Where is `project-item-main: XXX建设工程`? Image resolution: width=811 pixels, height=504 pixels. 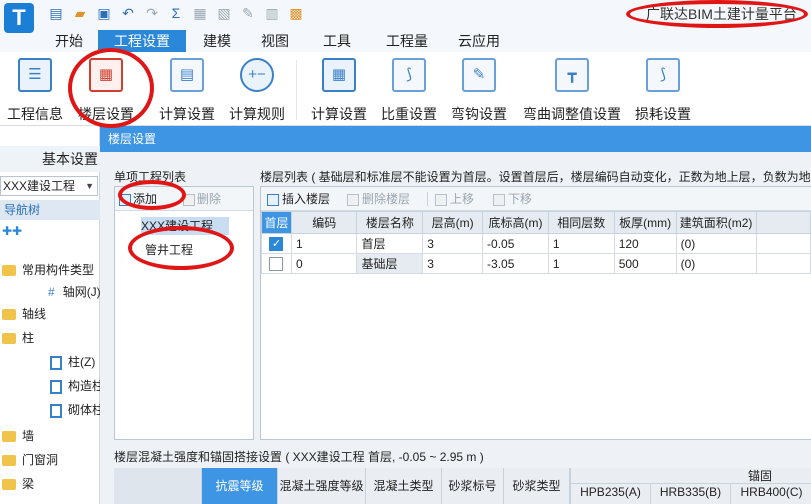 project-item-main: XXX建设工程 is located at coordinates (185, 226).